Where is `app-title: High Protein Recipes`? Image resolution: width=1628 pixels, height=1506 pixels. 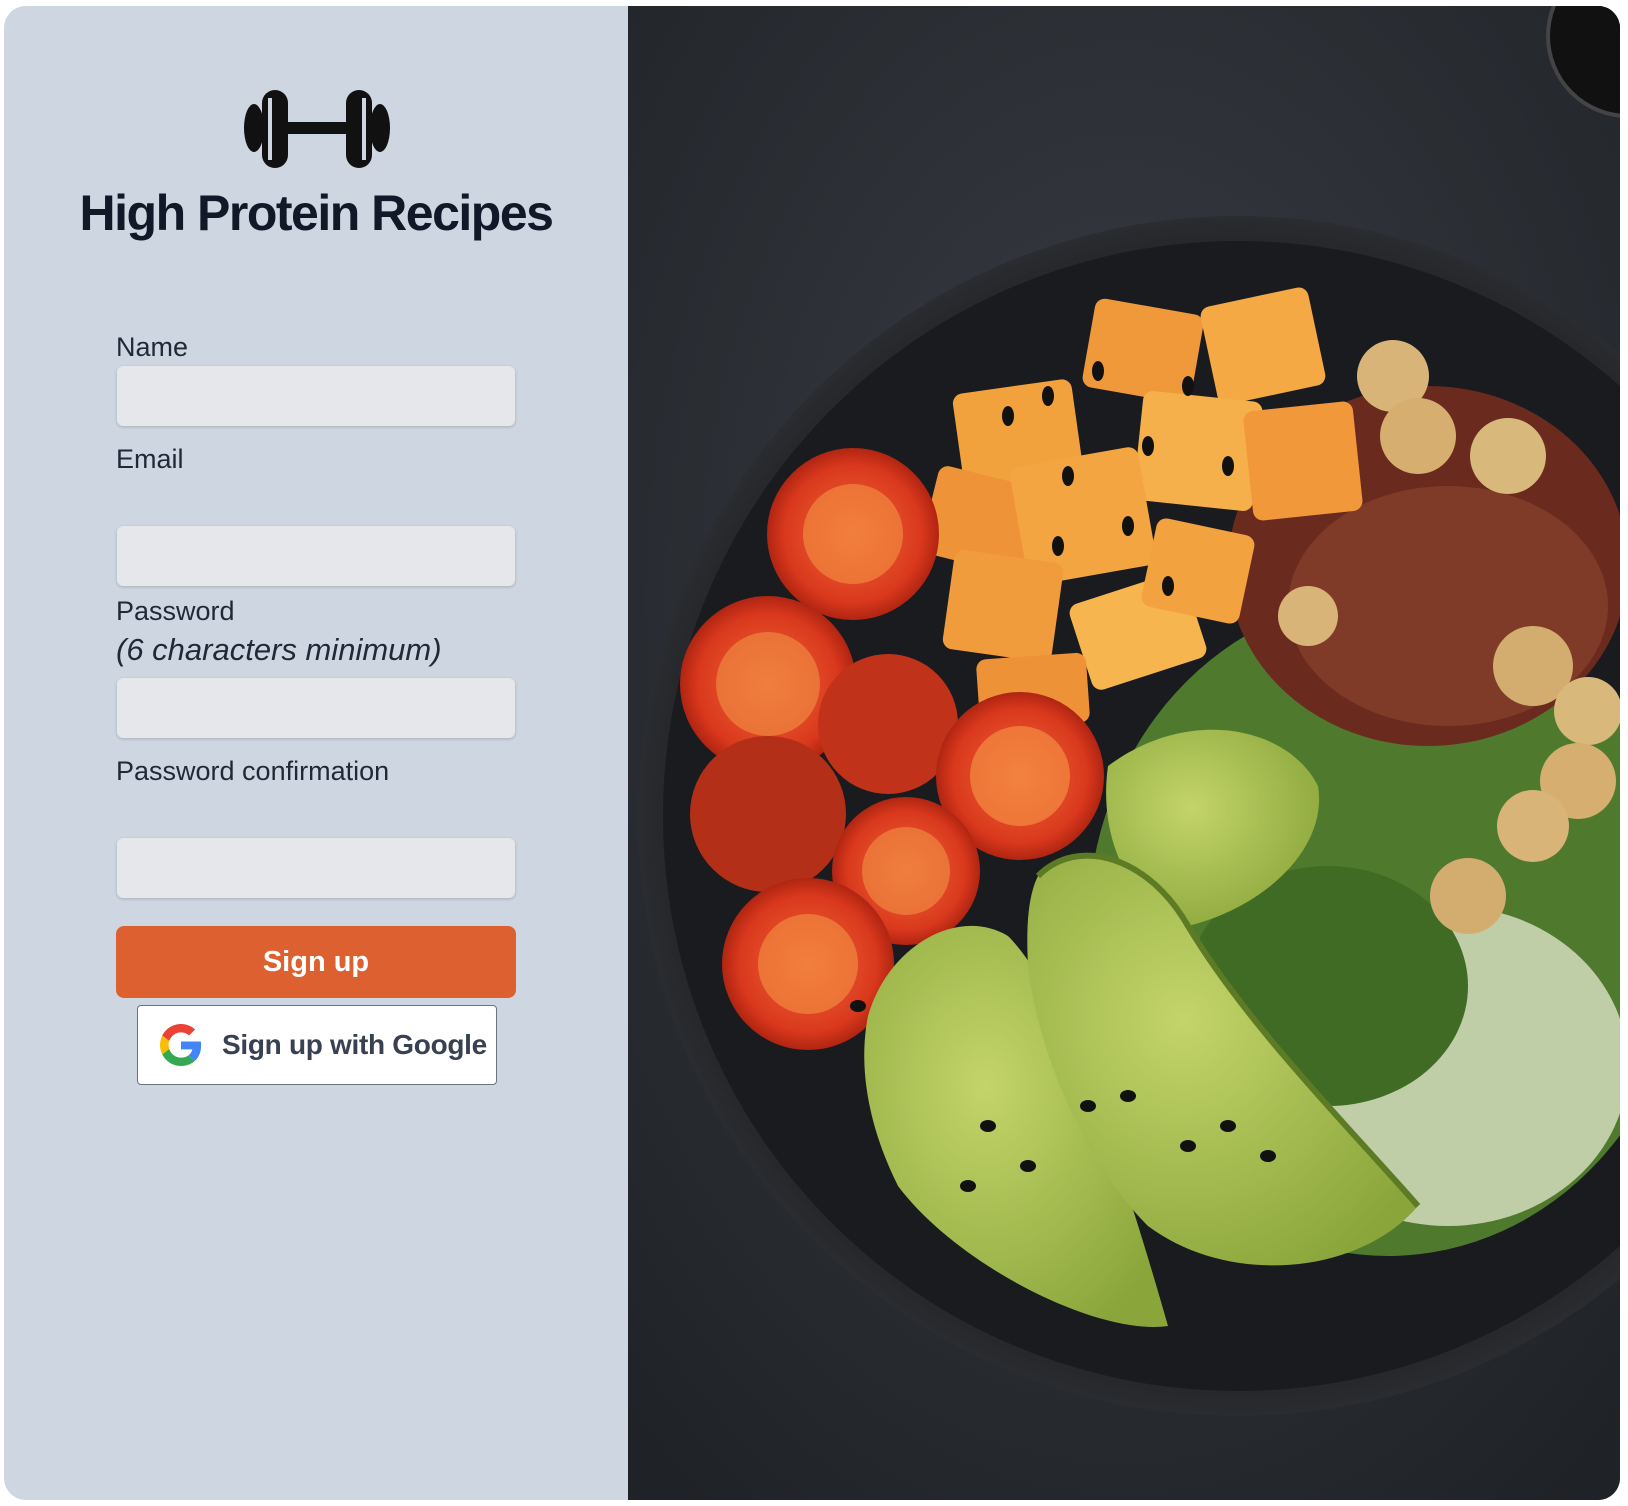
app-title: High Protein Recipes is located at coordinates (316, 213).